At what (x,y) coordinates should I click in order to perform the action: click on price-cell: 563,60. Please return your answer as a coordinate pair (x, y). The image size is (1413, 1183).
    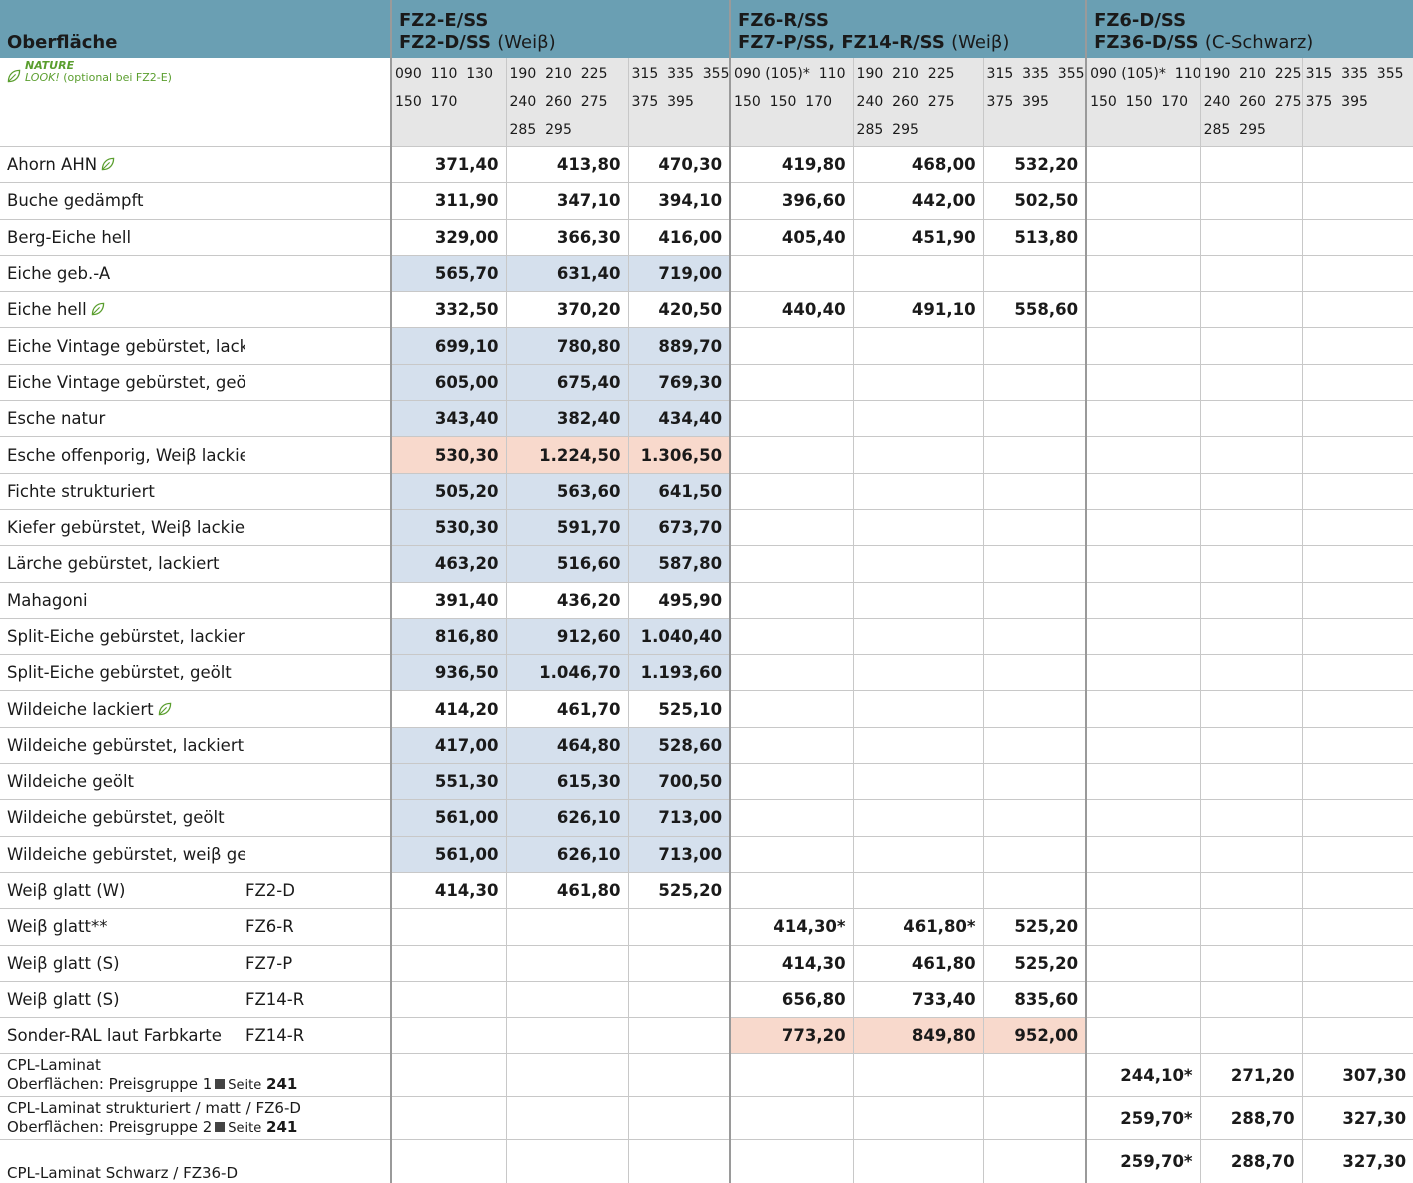
    Looking at the image, I should click on (567, 491).